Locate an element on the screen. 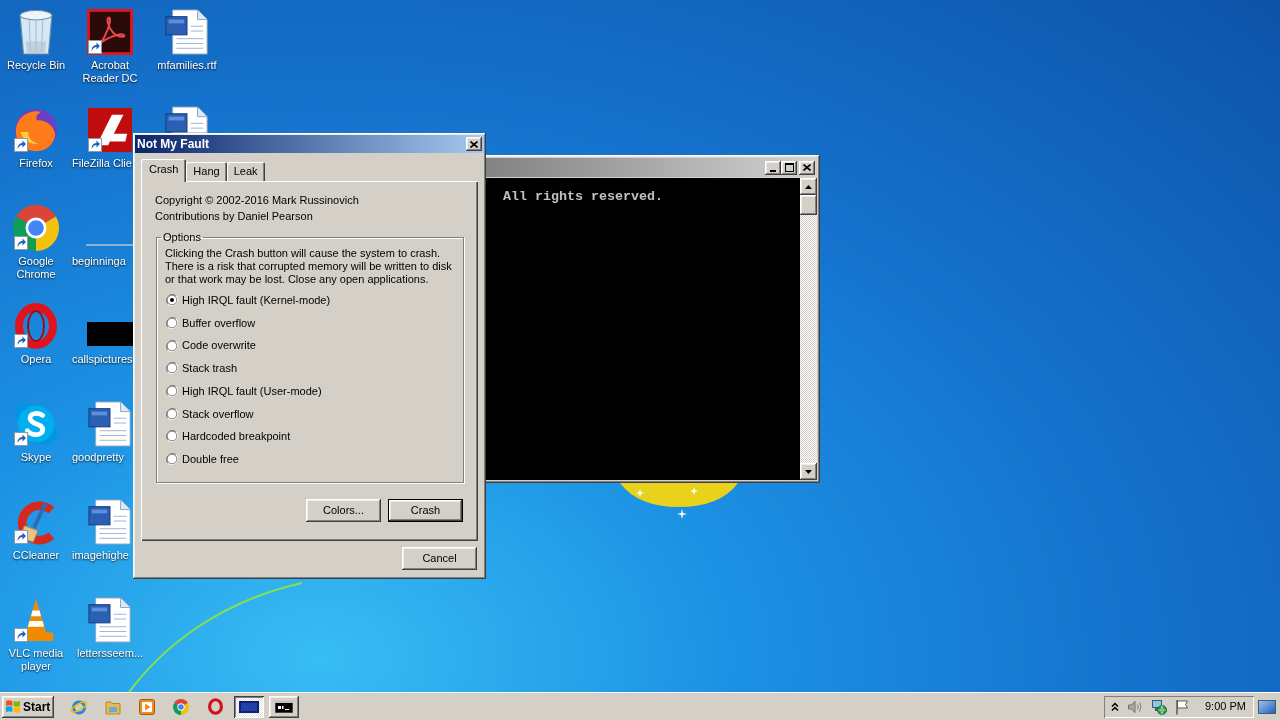 The image size is (1280, 720). radio-option: High IRQL fault (User-mode) is located at coordinates (244, 391).